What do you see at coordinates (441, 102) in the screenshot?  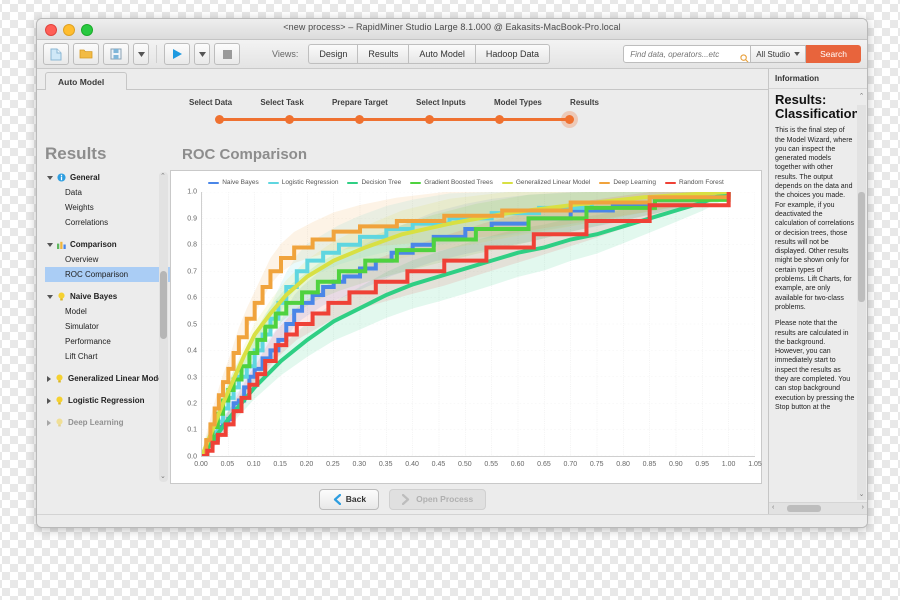 I see `wizard-step-label-select-inputs: Select Inputs` at bounding box center [441, 102].